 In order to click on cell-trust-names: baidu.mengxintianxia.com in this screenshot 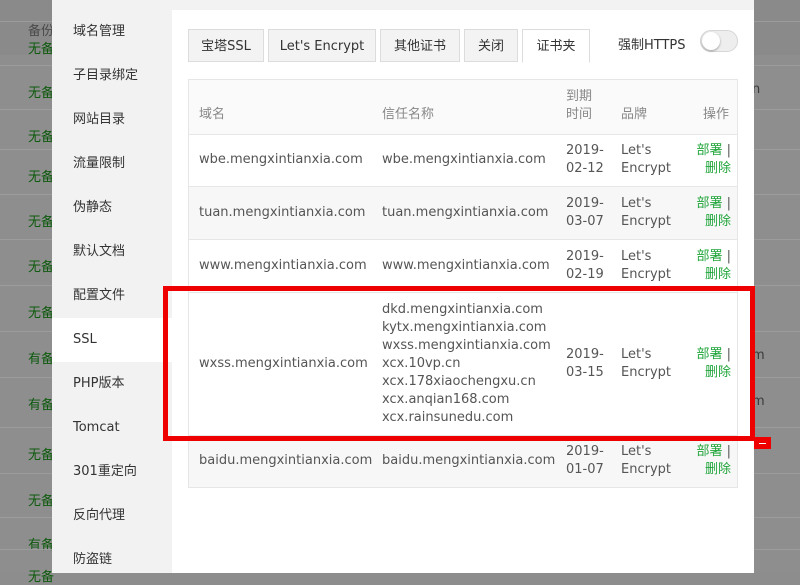, I will do `click(468, 461)`.